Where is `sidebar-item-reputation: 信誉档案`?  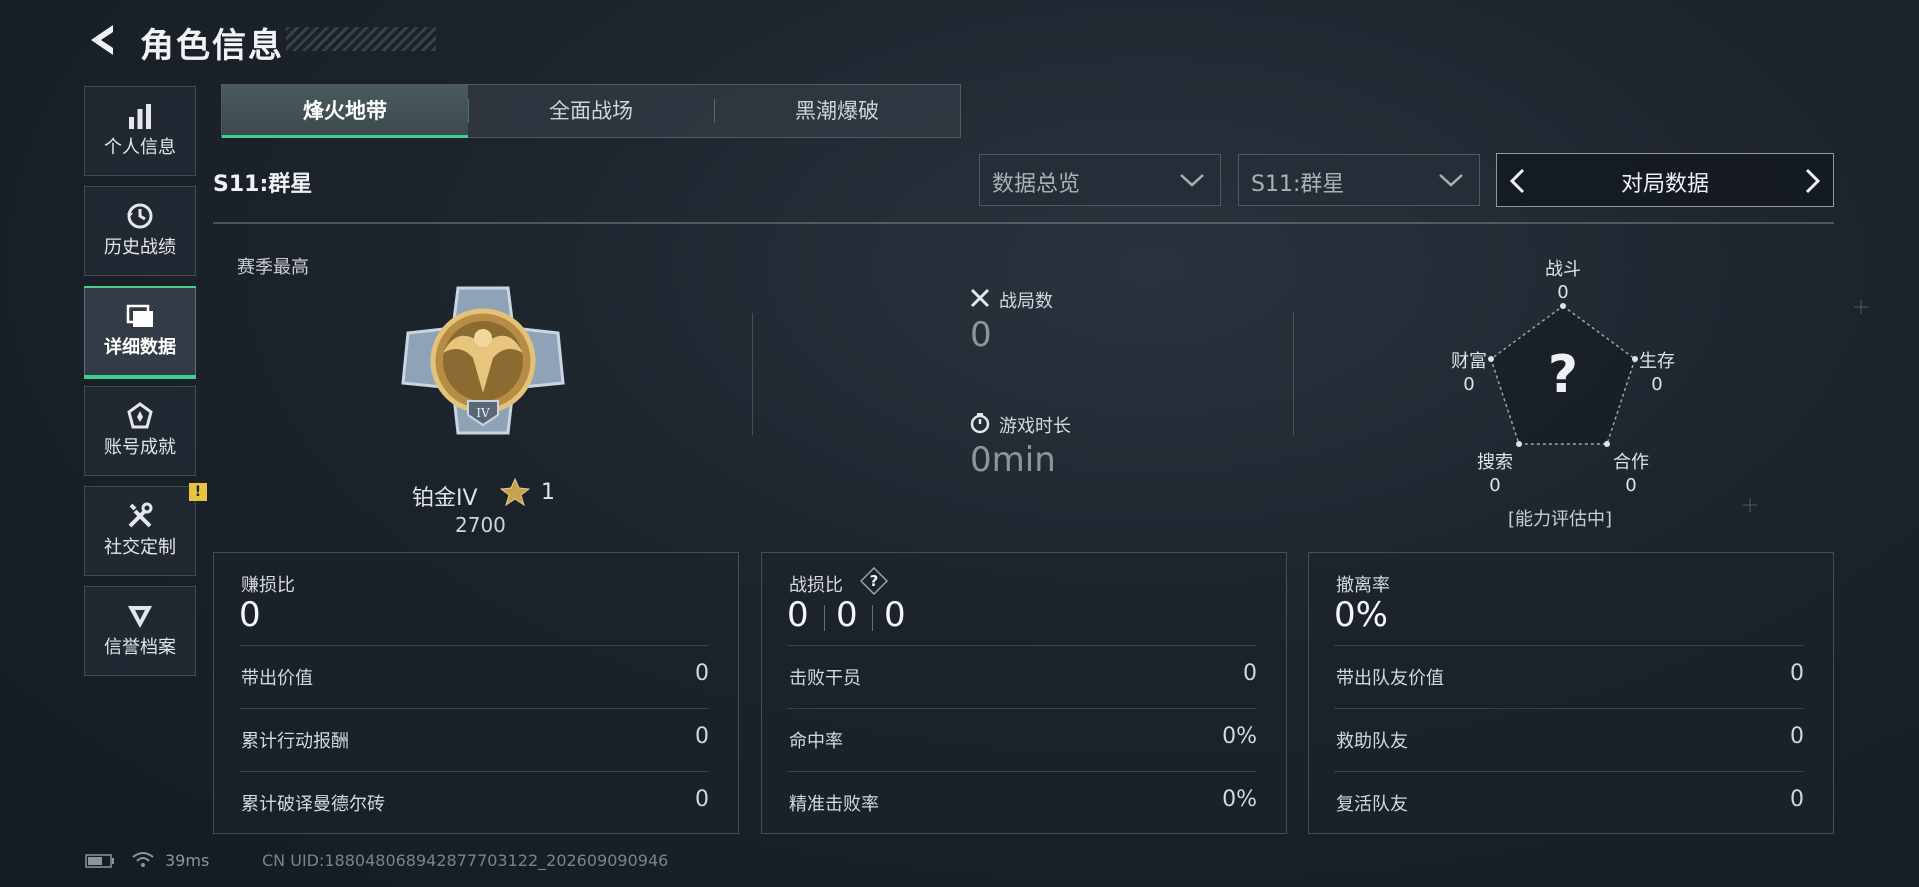 sidebar-item-reputation: 信誉档案 is located at coordinates (140, 631).